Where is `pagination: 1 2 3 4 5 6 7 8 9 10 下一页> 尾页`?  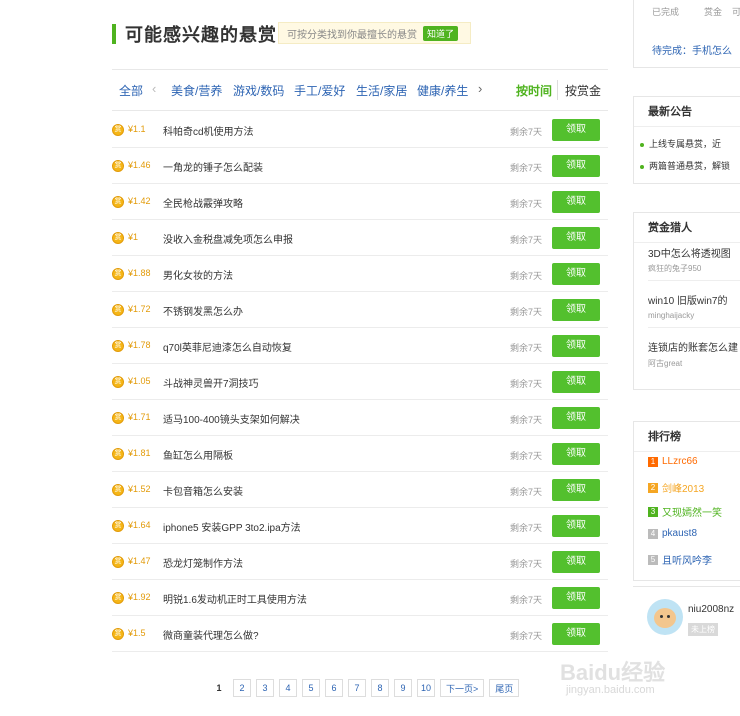
pagination: 1 2 3 4 5 6 7 8 9 10 下一页> 尾页 is located at coordinates (367, 688).